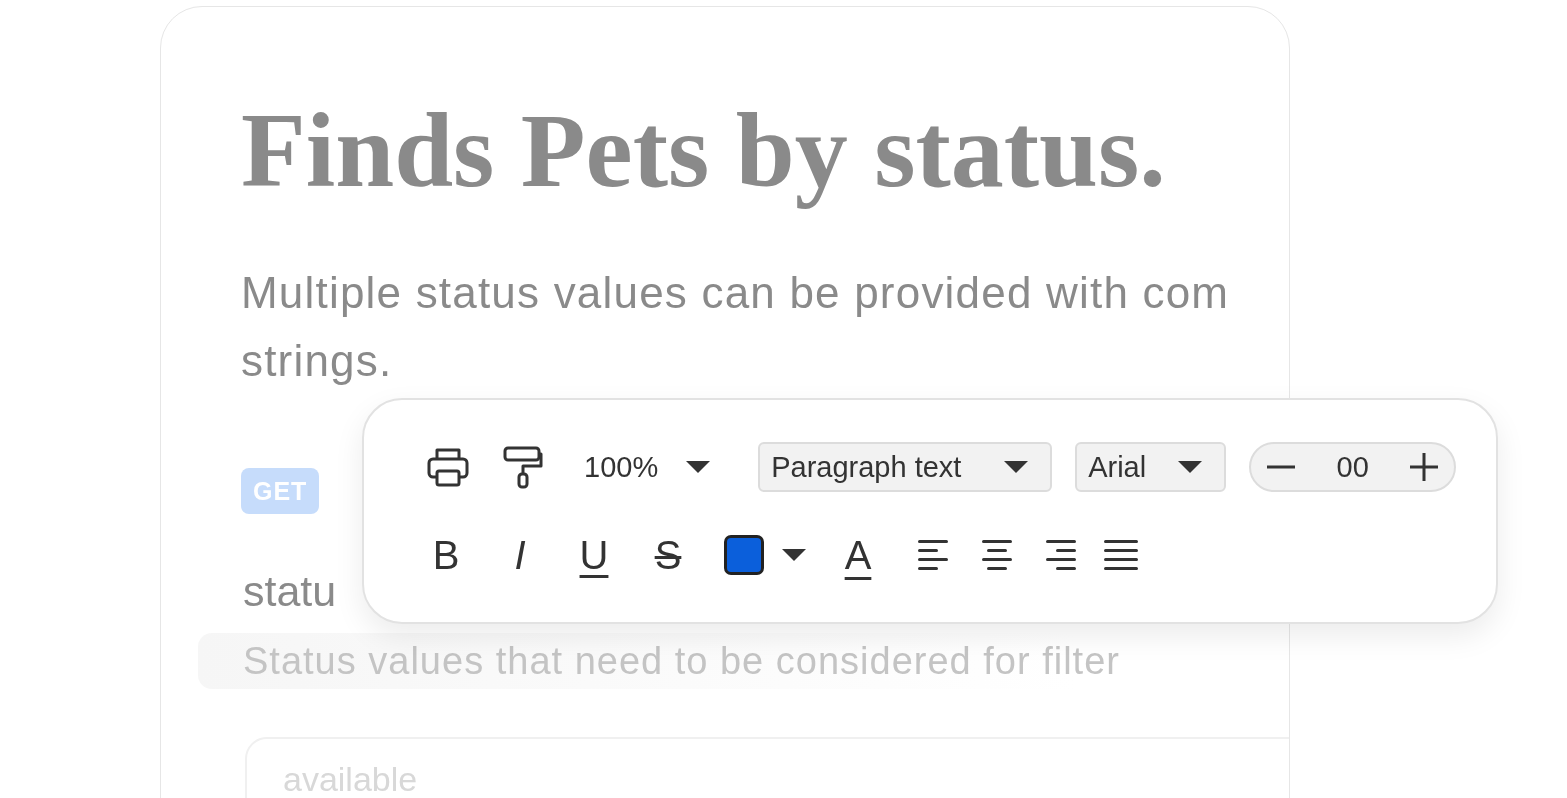  What do you see at coordinates (1424, 467) in the screenshot?
I see `plus-icon` at bounding box center [1424, 467].